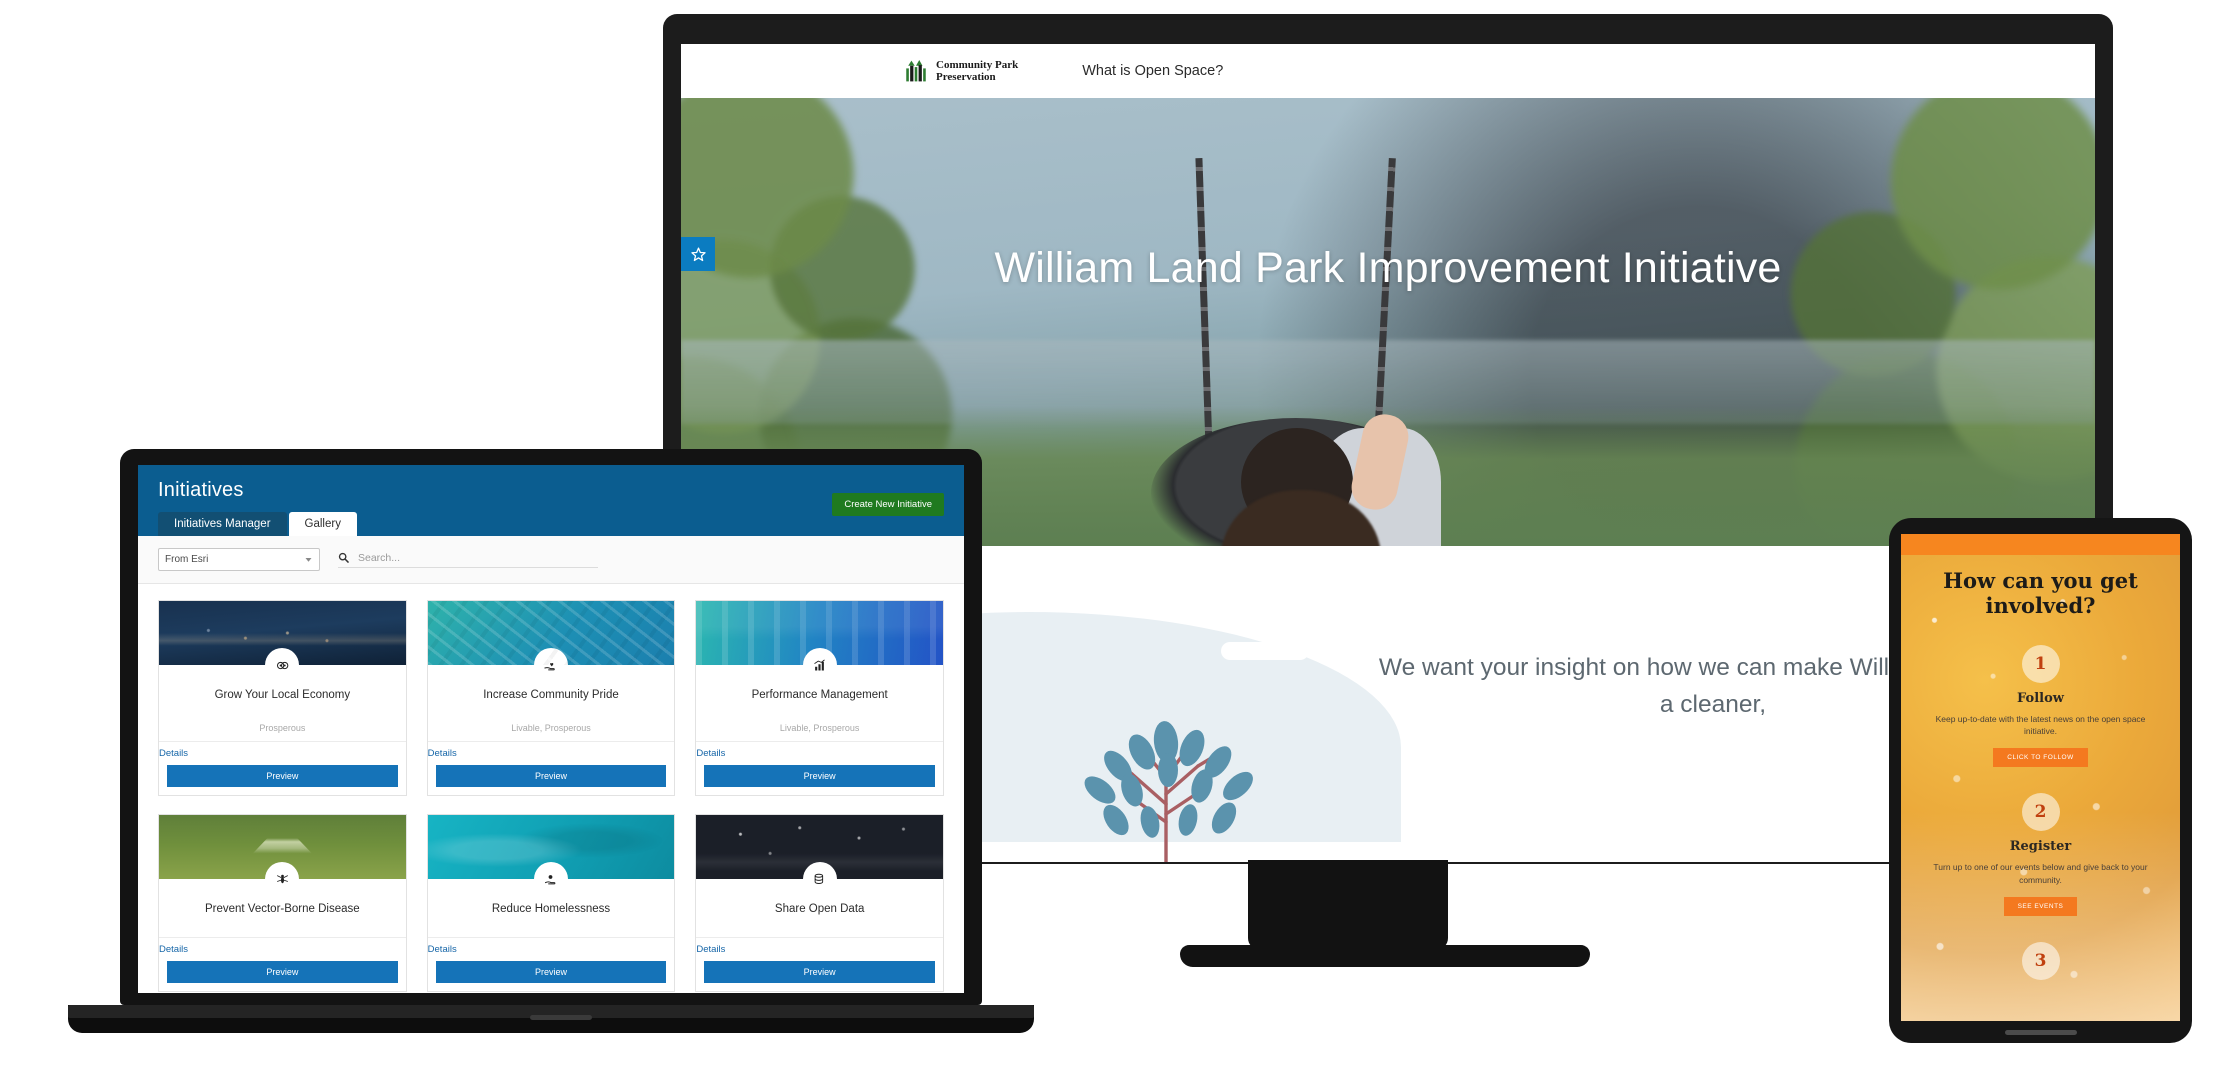 The image size is (2233, 1085). I want to click on brand-line-2: Preservation, so click(966, 77).